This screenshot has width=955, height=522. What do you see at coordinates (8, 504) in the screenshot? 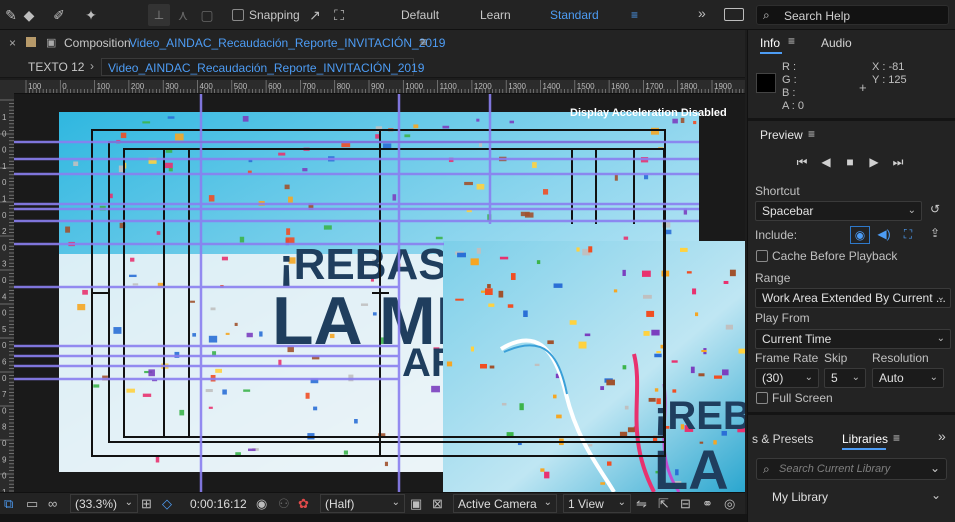
I see `always-preview-icon: ⧉` at bounding box center [8, 504].